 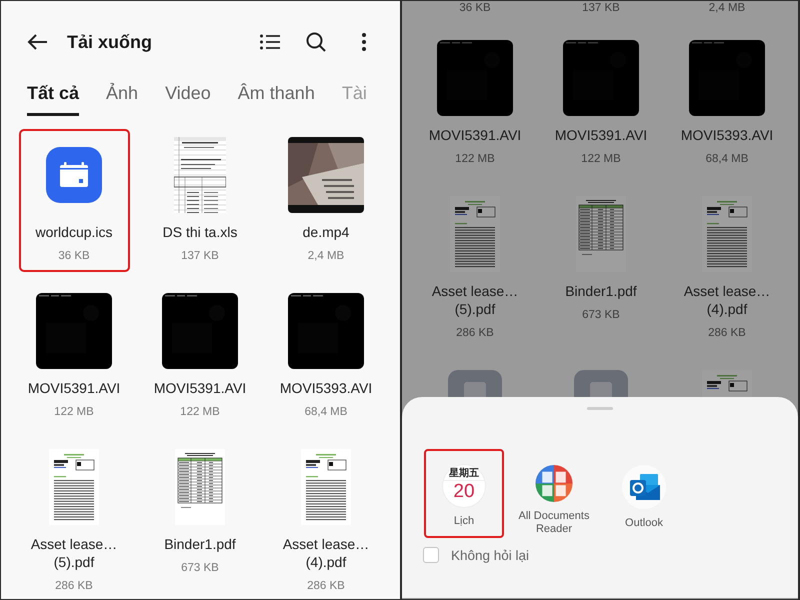 I want to click on back-arrow-icon, so click(x=37, y=42).